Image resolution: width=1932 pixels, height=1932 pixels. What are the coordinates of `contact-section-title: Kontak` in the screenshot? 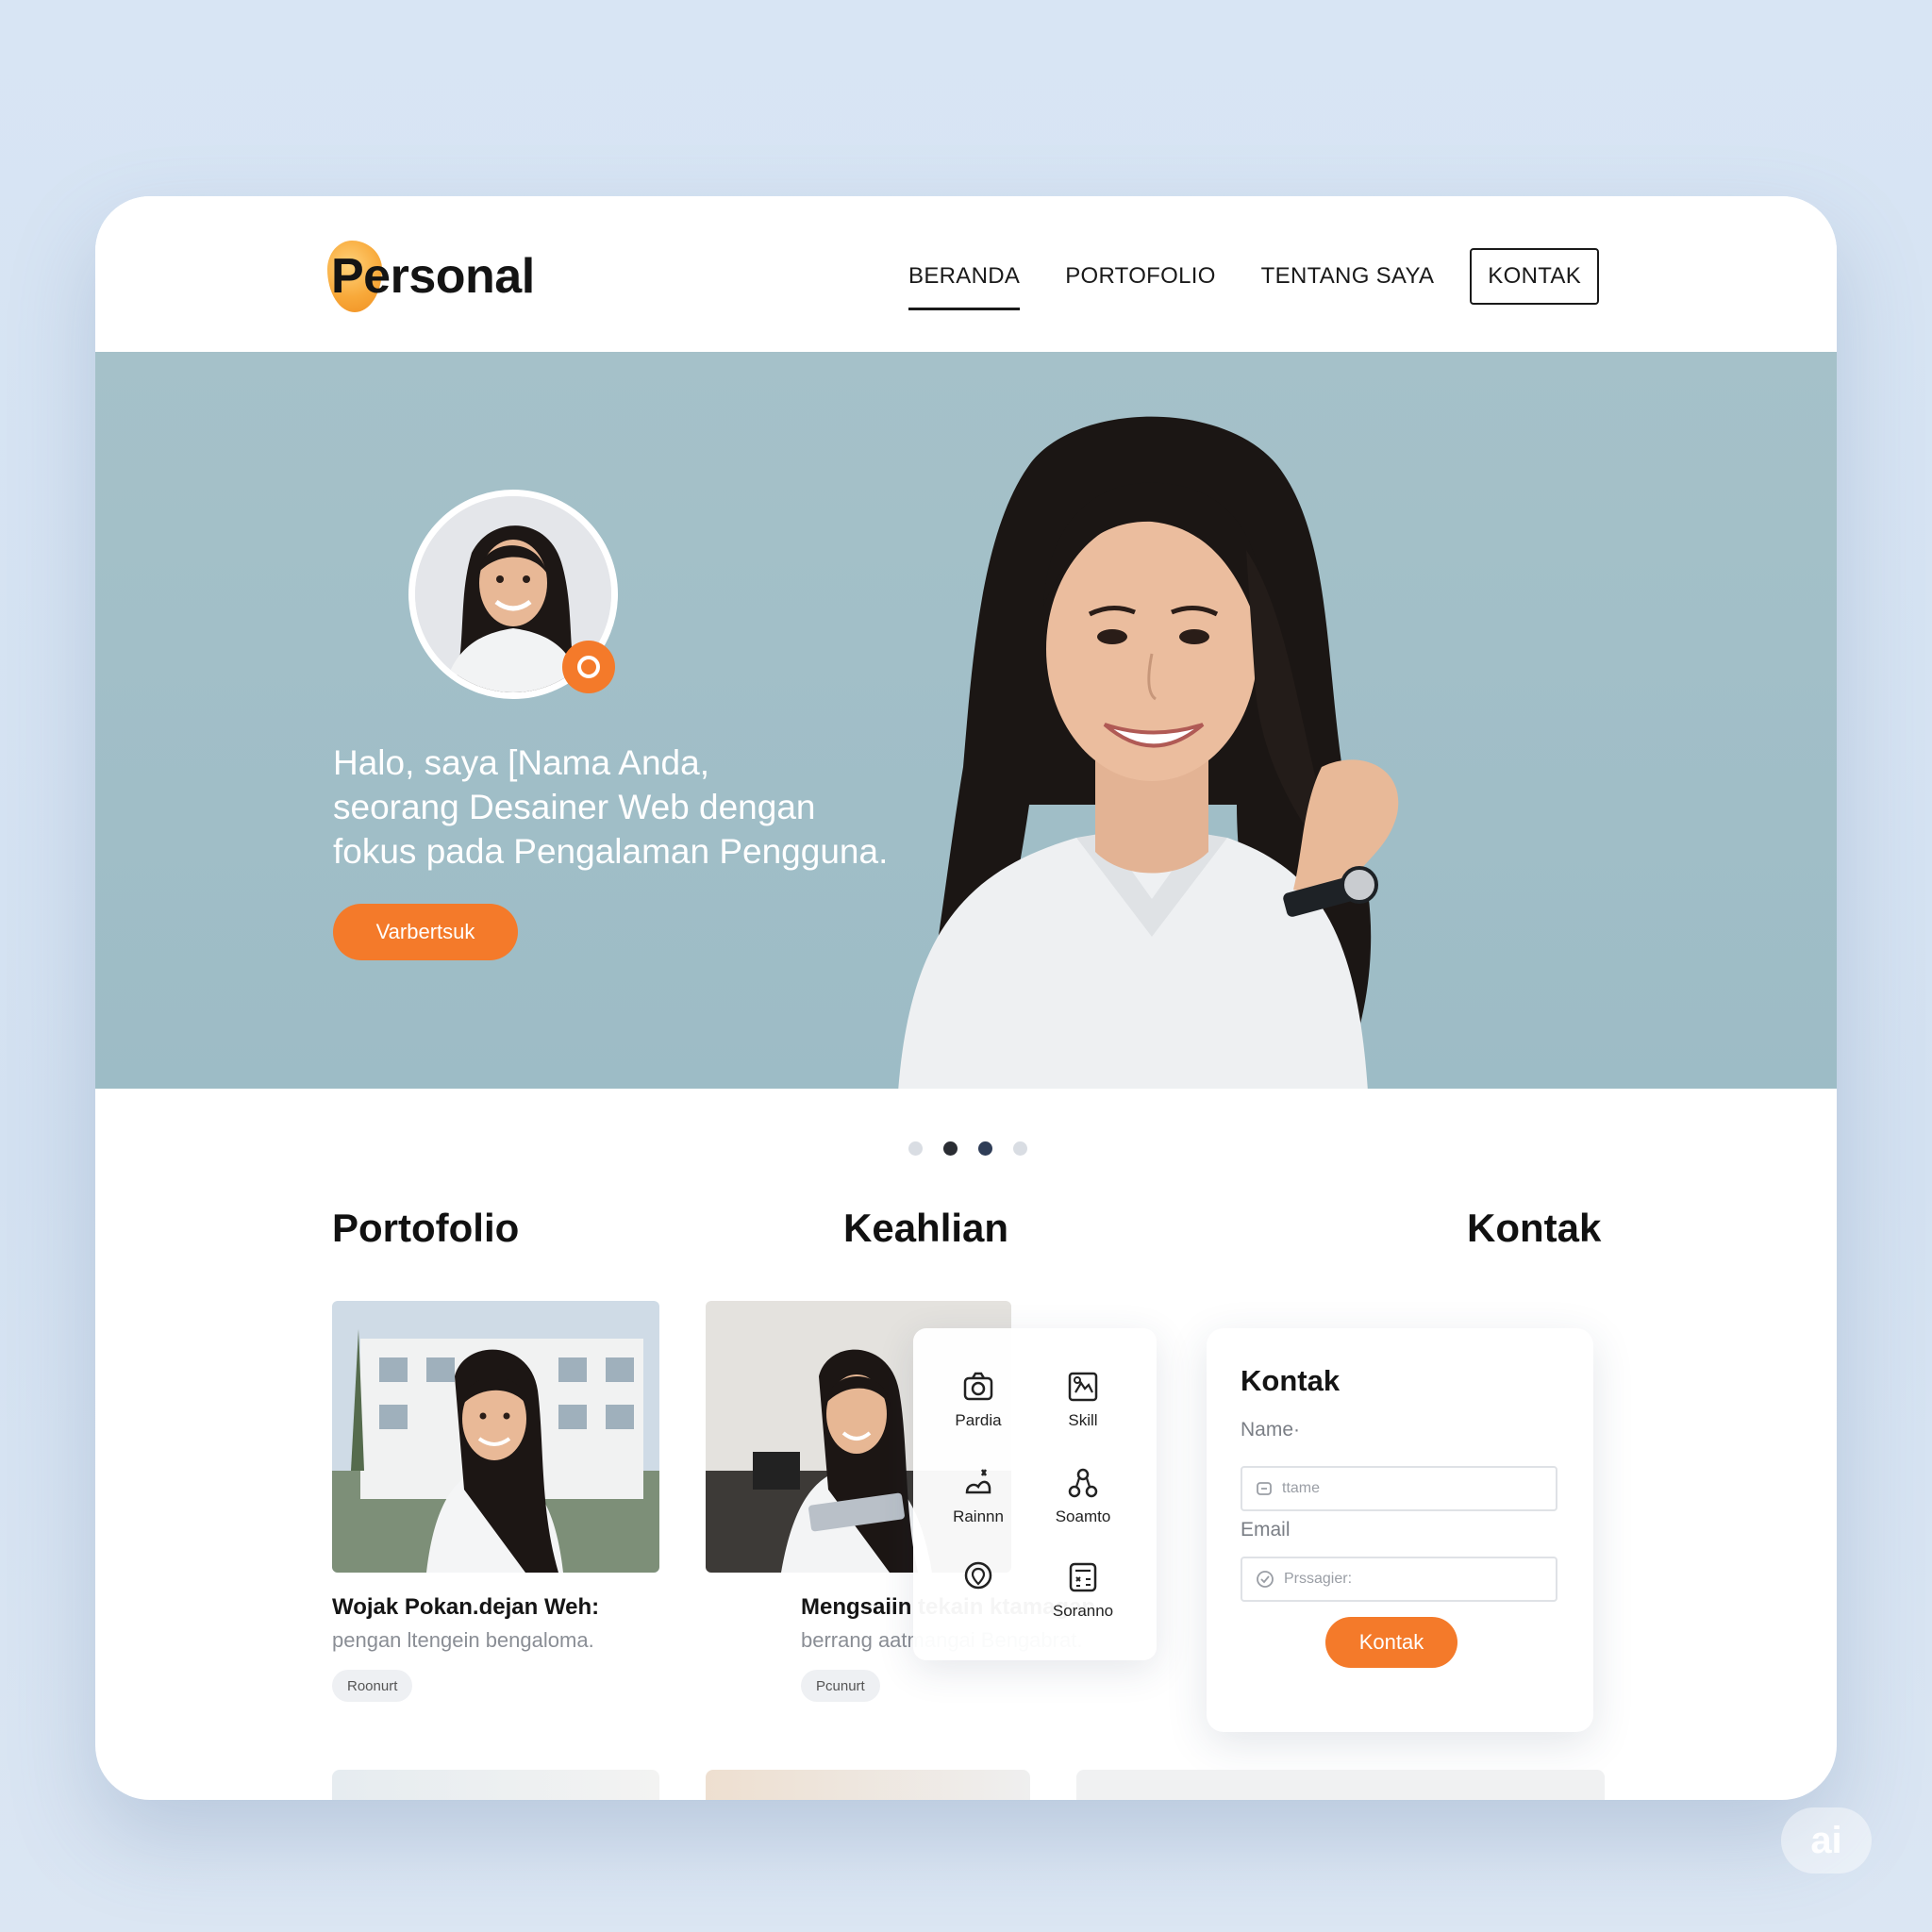 It's located at (1535, 1228).